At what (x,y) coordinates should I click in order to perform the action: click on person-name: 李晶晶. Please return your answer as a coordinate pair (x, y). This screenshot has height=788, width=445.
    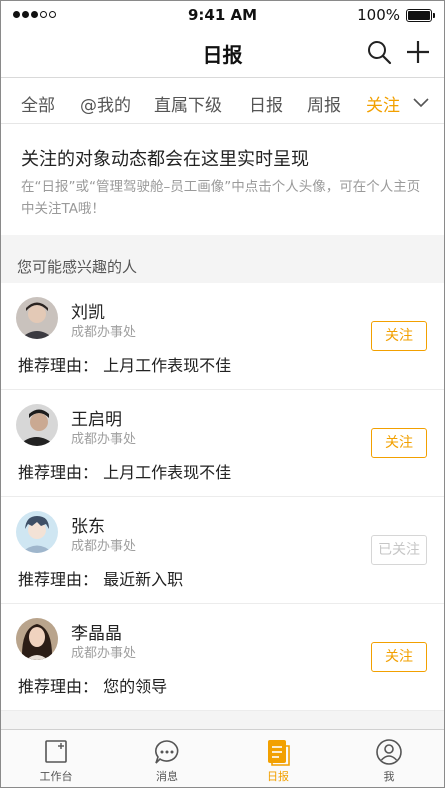
    Looking at the image, I should click on (96, 634).